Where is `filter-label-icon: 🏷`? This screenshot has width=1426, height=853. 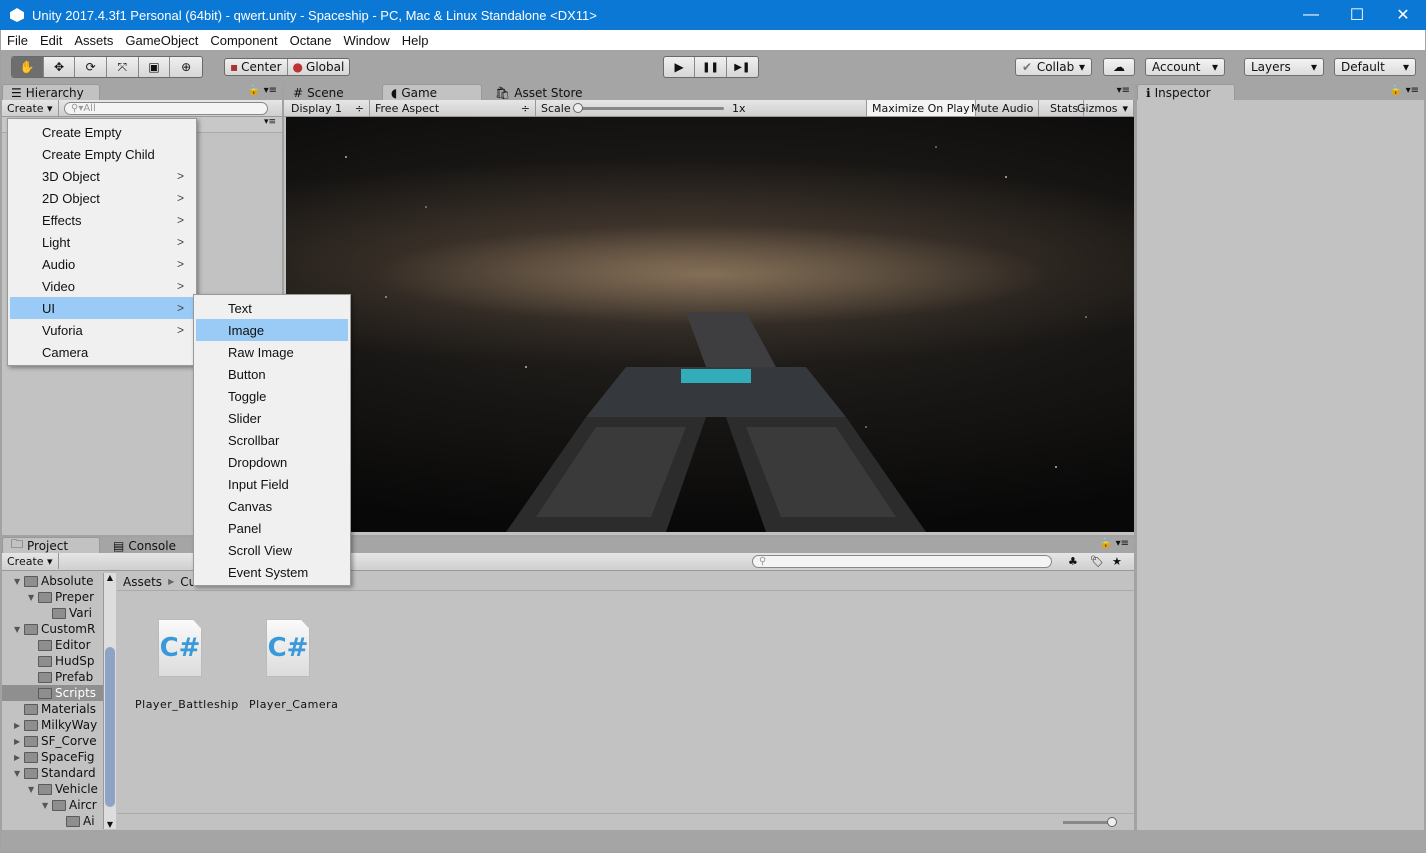
filter-label-icon: 🏷 is located at coordinates (1097, 561).